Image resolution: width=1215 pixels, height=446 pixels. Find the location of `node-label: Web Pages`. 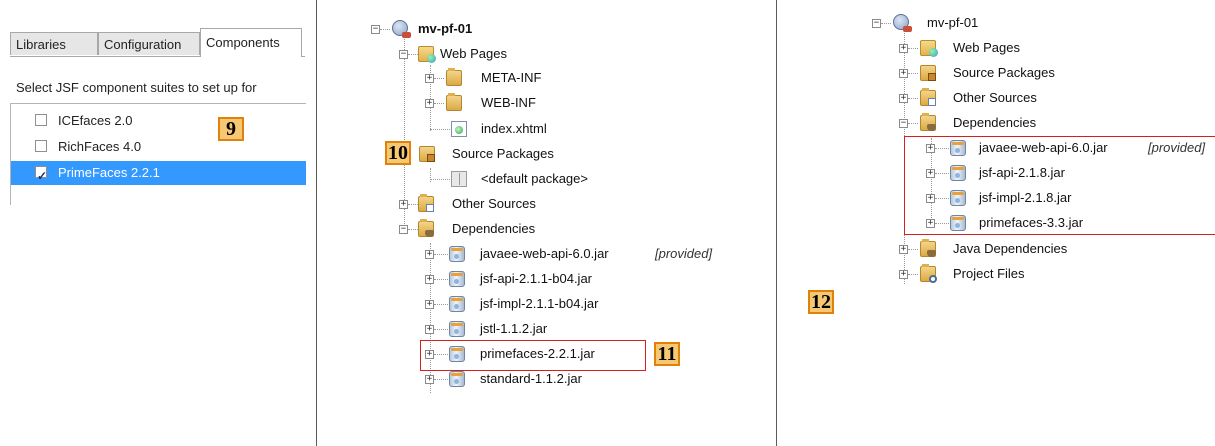

node-label: Web Pages is located at coordinates (986, 47).